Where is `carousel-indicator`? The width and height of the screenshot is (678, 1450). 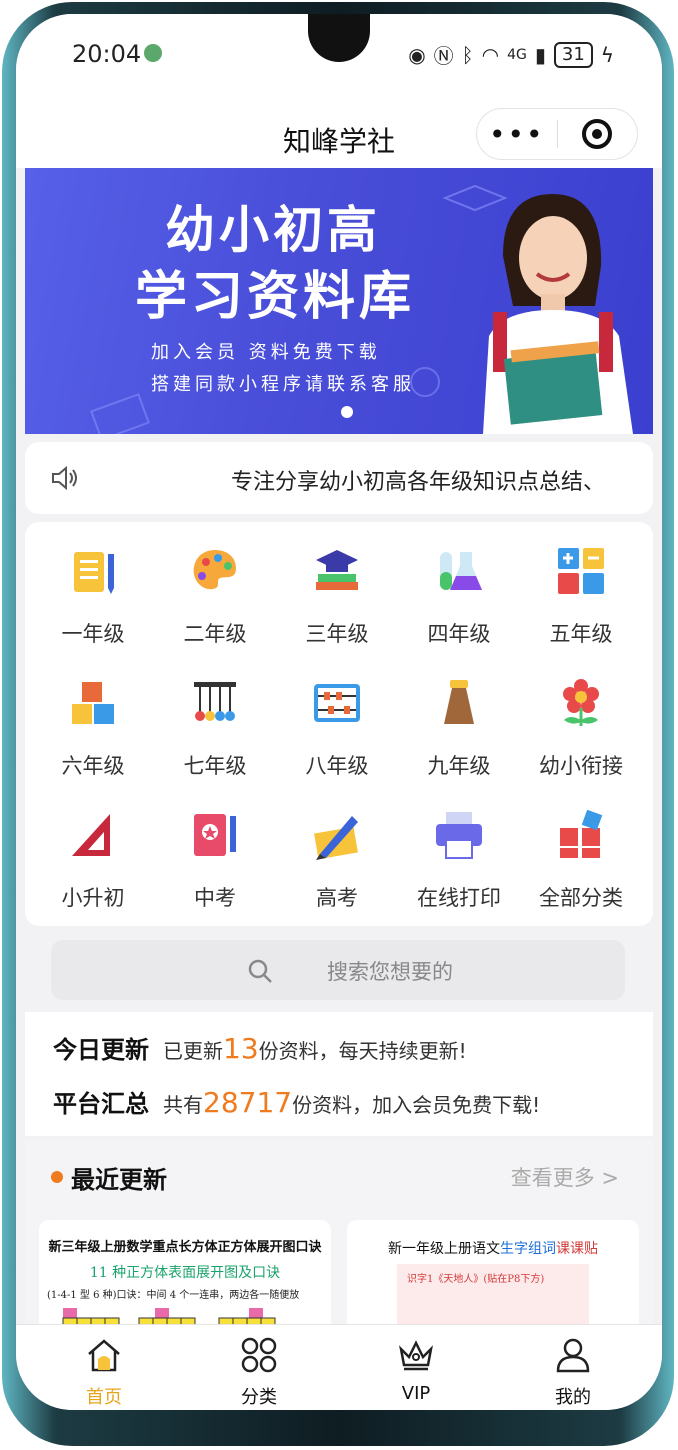
carousel-indicator is located at coordinates (347, 412).